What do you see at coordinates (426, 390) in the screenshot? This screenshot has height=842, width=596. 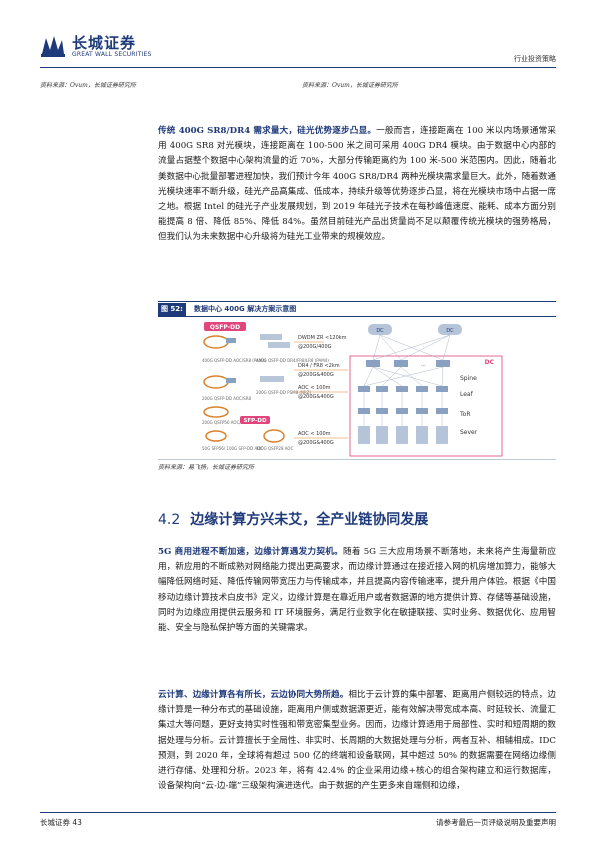 I see `network-topology: DC DC DC ... Spine Leaf ToR Sever` at bounding box center [426, 390].